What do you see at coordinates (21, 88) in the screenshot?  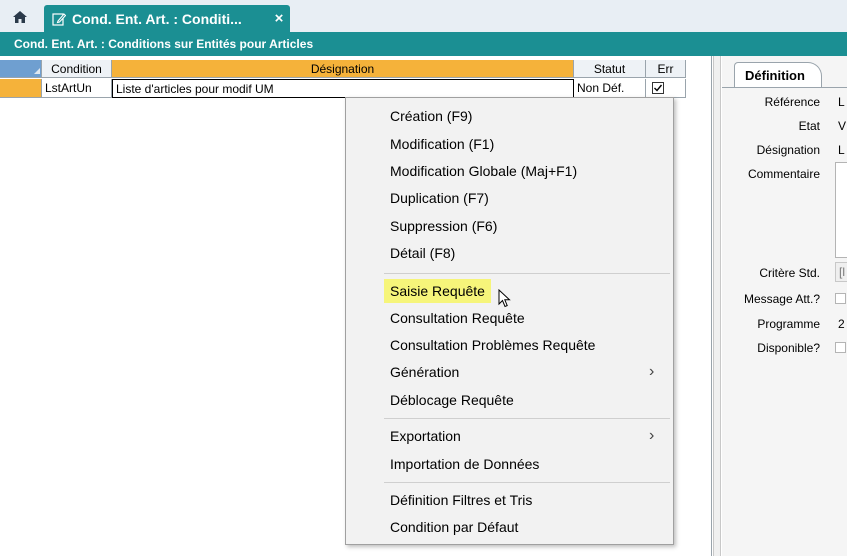 I see `row-selector` at bounding box center [21, 88].